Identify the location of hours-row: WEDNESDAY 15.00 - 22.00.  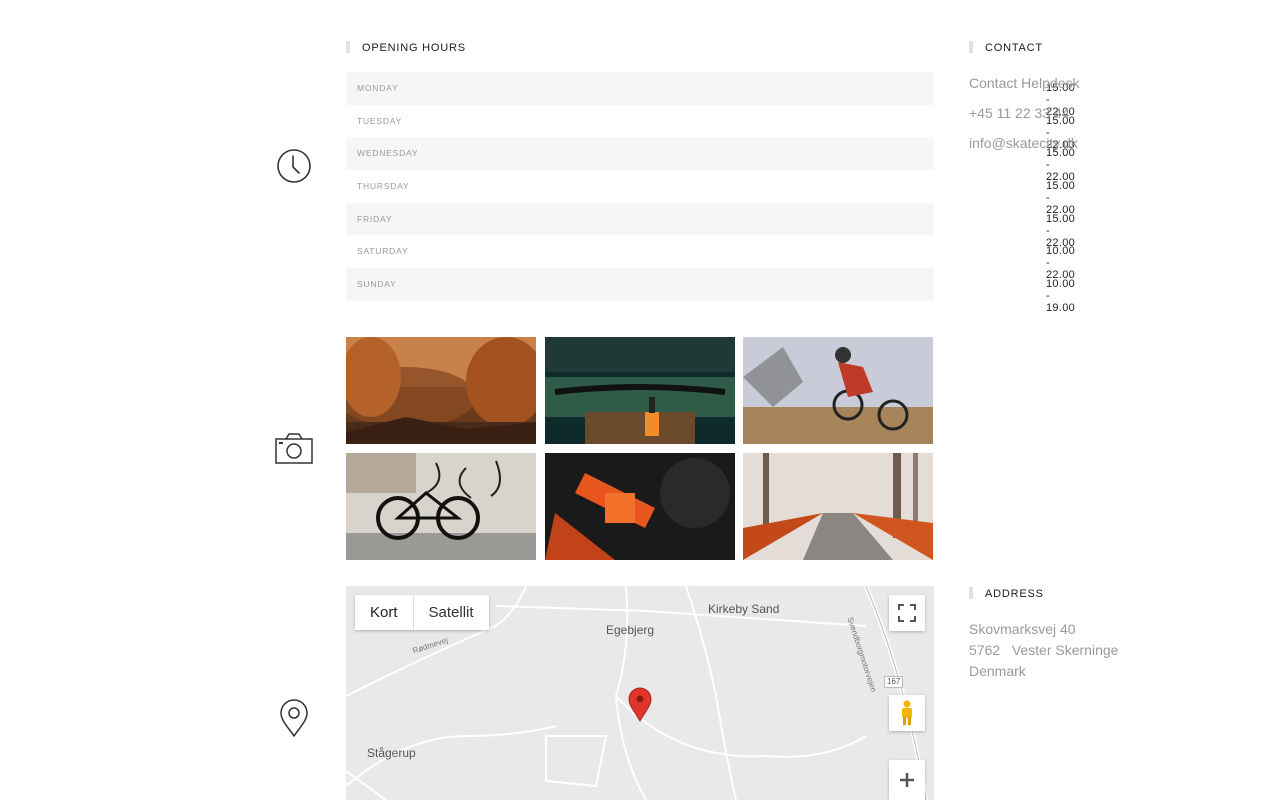
(710, 160).